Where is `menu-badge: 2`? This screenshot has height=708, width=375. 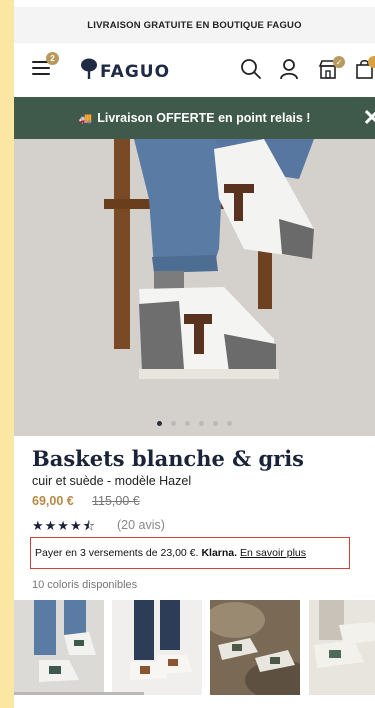 menu-badge: 2 is located at coordinates (52, 58).